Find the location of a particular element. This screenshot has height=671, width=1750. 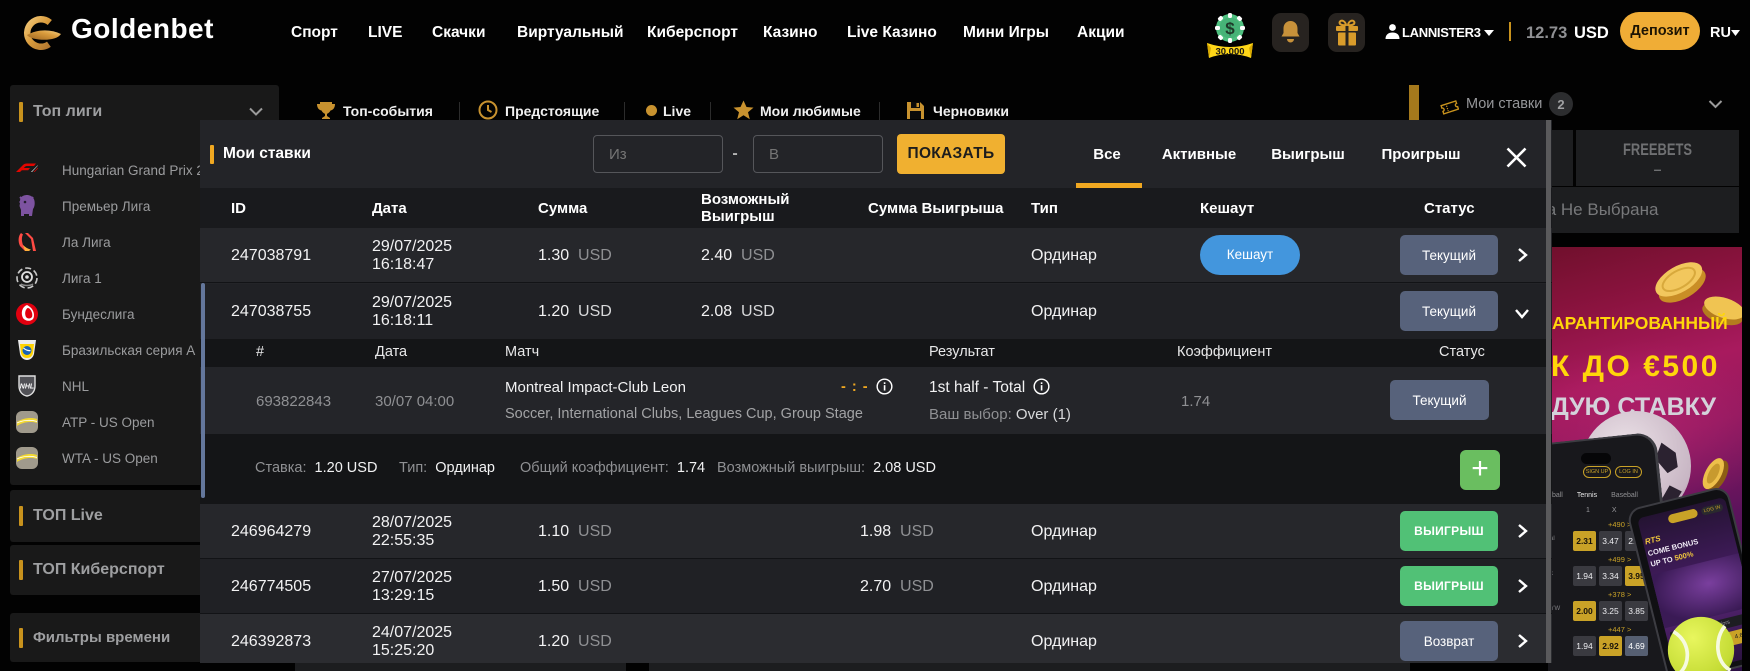

svg-text: 30,000 is located at coordinates (1229, 52).